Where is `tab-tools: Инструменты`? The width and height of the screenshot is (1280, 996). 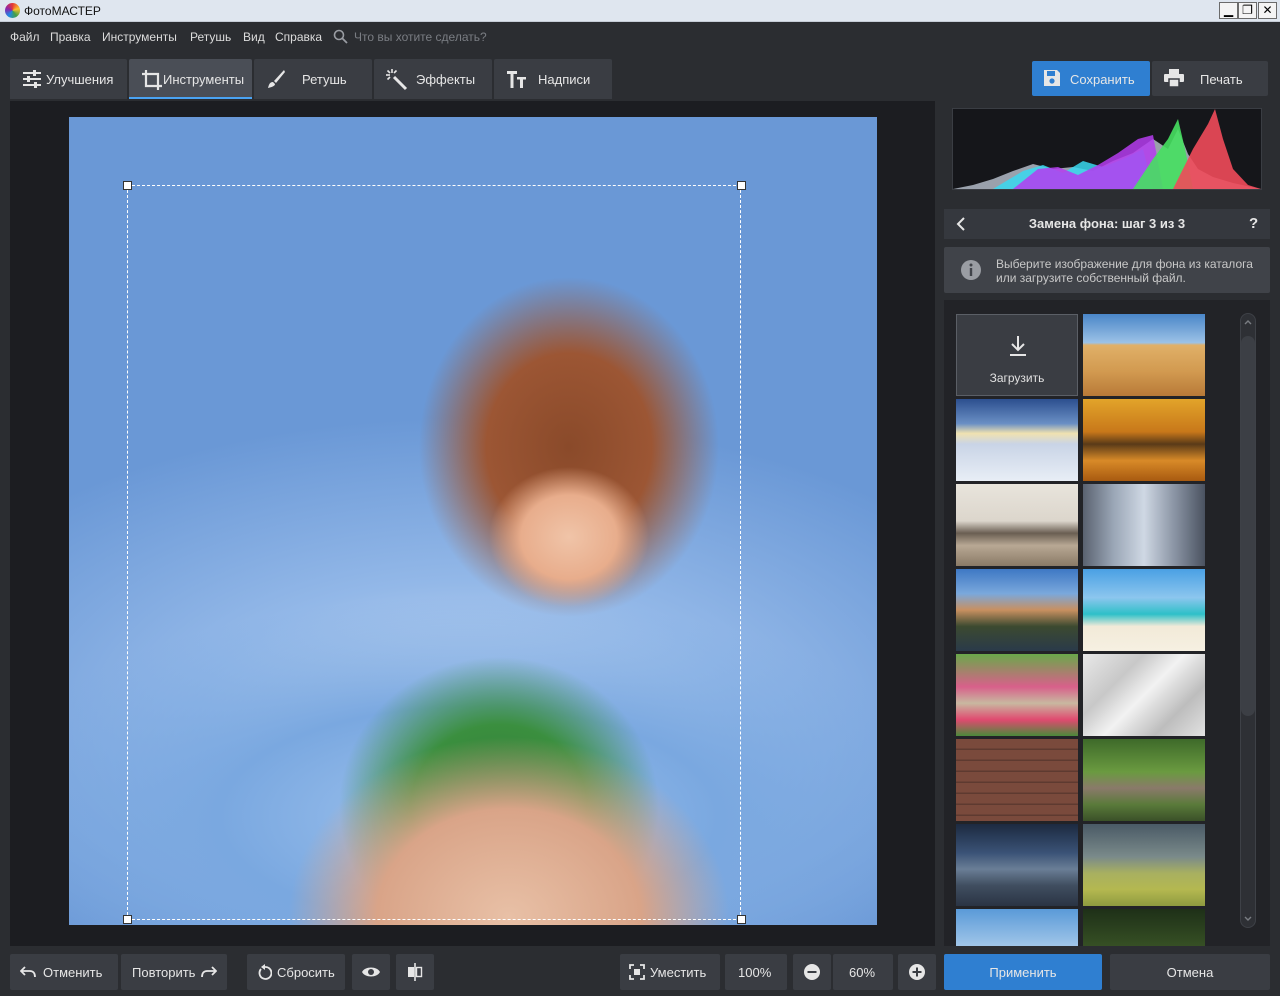 tab-tools: Инструменты is located at coordinates (190, 79).